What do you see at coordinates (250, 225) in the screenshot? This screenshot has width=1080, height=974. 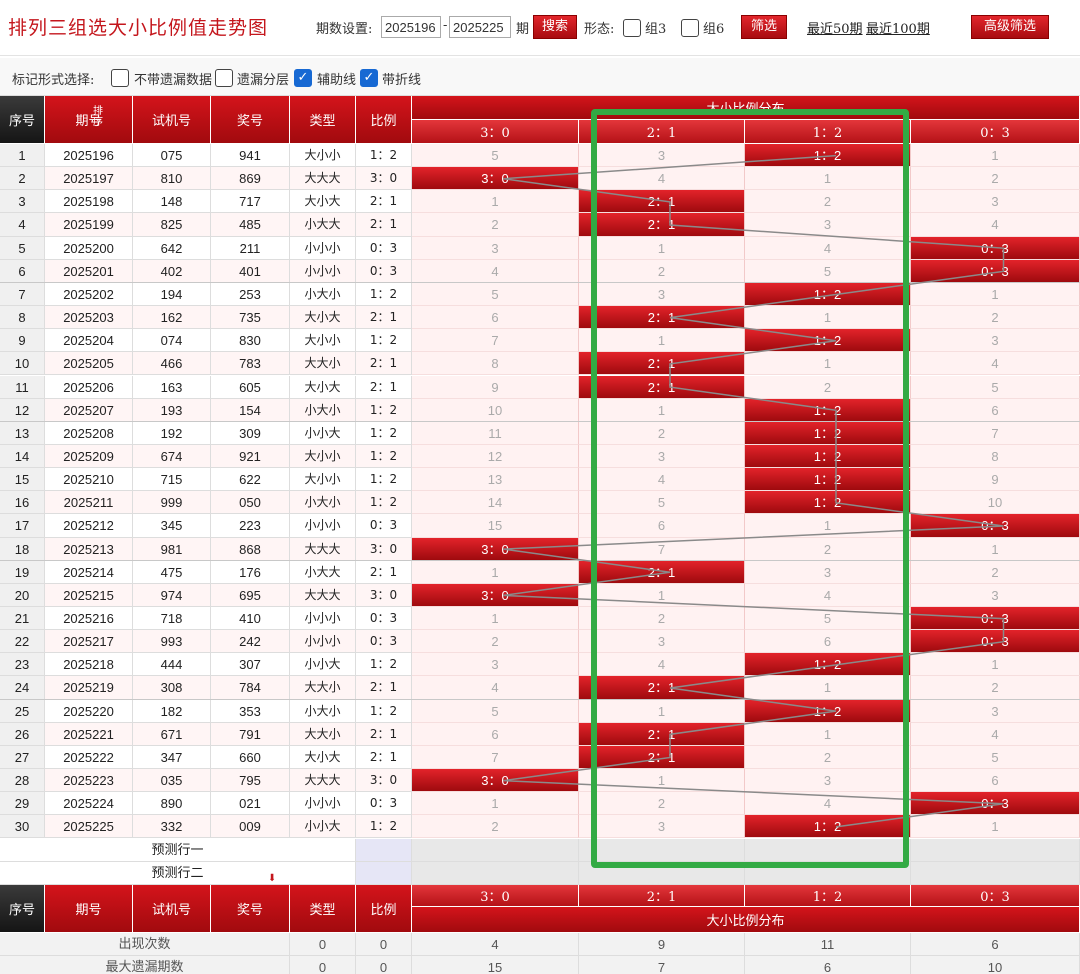 I see `row-prize: 485` at bounding box center [250, 225].